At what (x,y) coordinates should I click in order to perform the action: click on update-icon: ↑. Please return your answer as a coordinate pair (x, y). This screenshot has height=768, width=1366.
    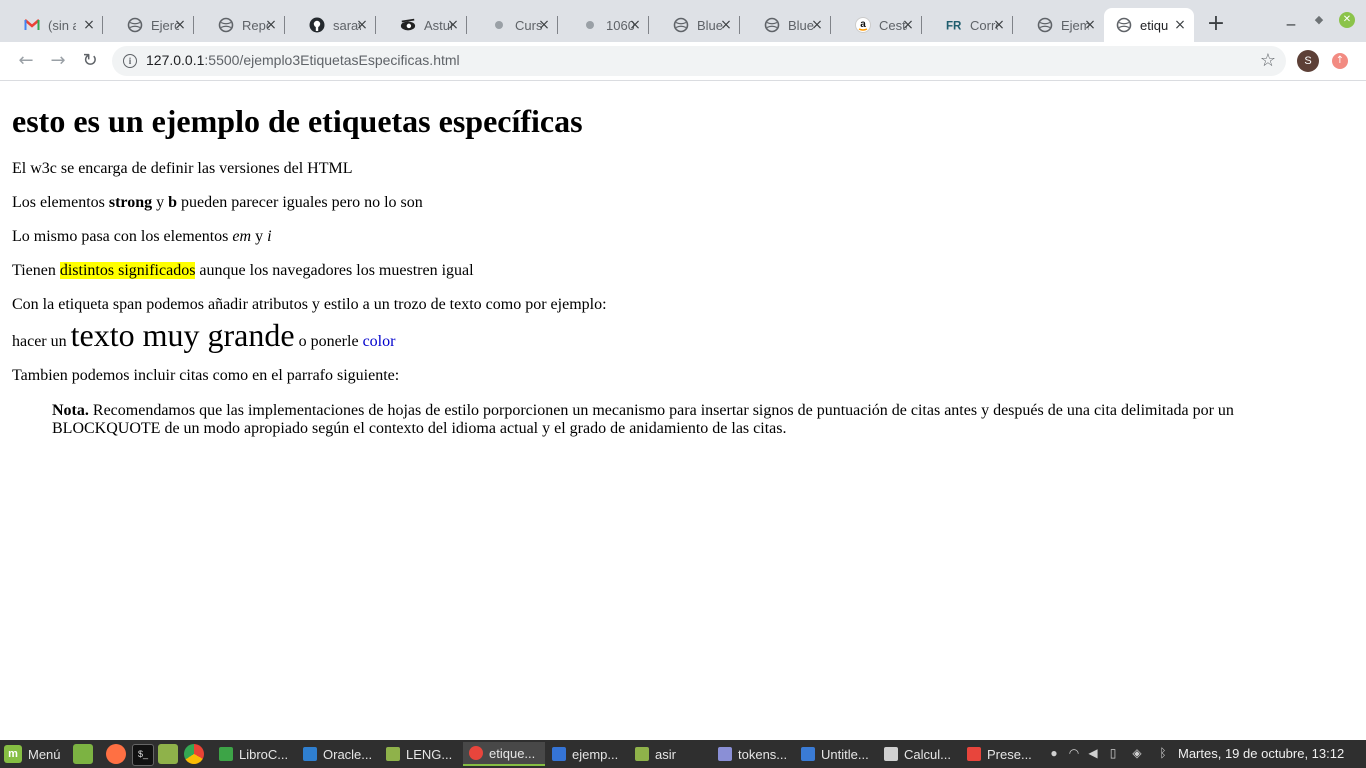
    Looking at the image, I should click on (1340, 61).